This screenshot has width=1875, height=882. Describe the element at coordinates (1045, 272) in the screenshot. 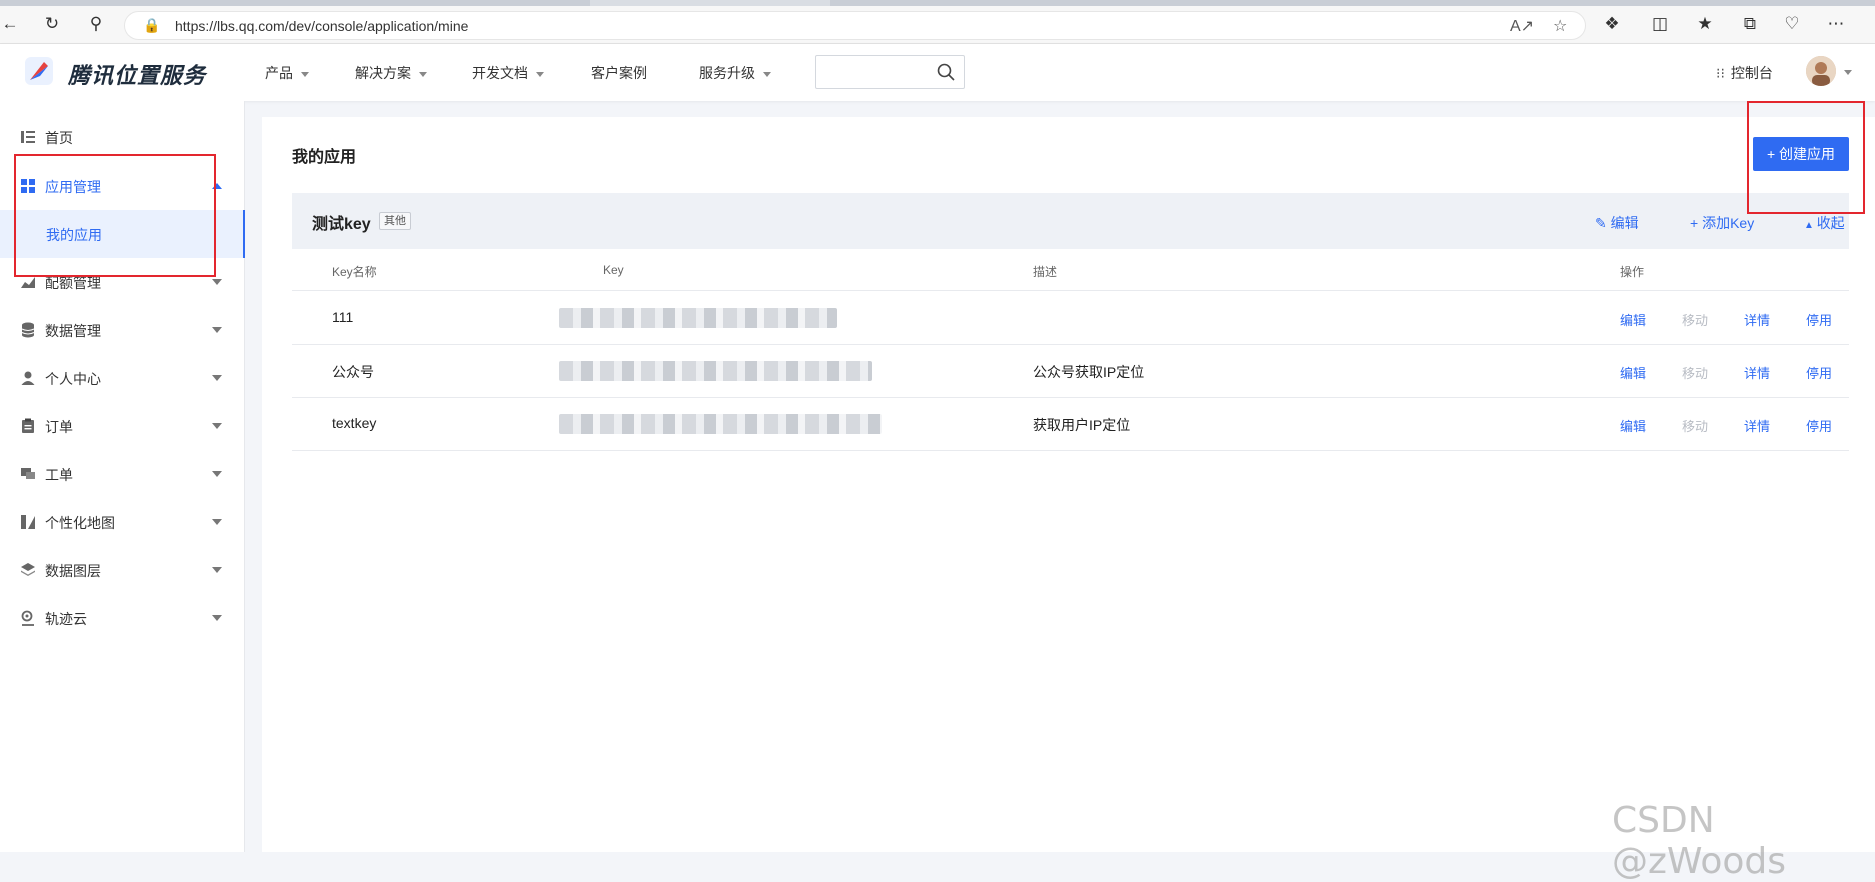

I see `column-header: 描述` at that location.